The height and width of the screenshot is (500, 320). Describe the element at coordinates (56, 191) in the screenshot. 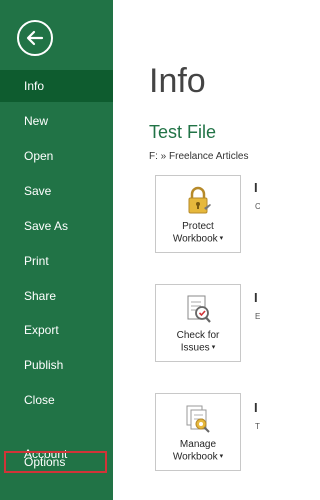

I see `menu-item-save: Save` at that location.